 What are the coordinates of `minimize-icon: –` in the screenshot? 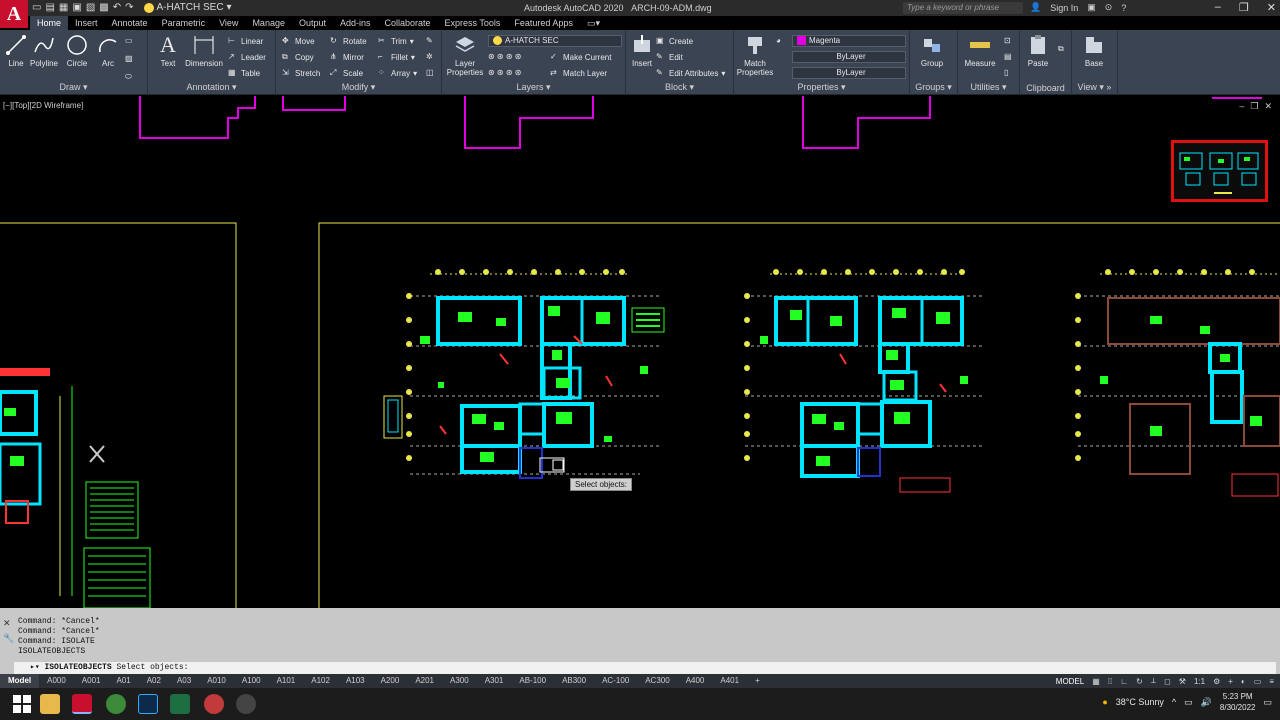 It's located at (1218, 7).